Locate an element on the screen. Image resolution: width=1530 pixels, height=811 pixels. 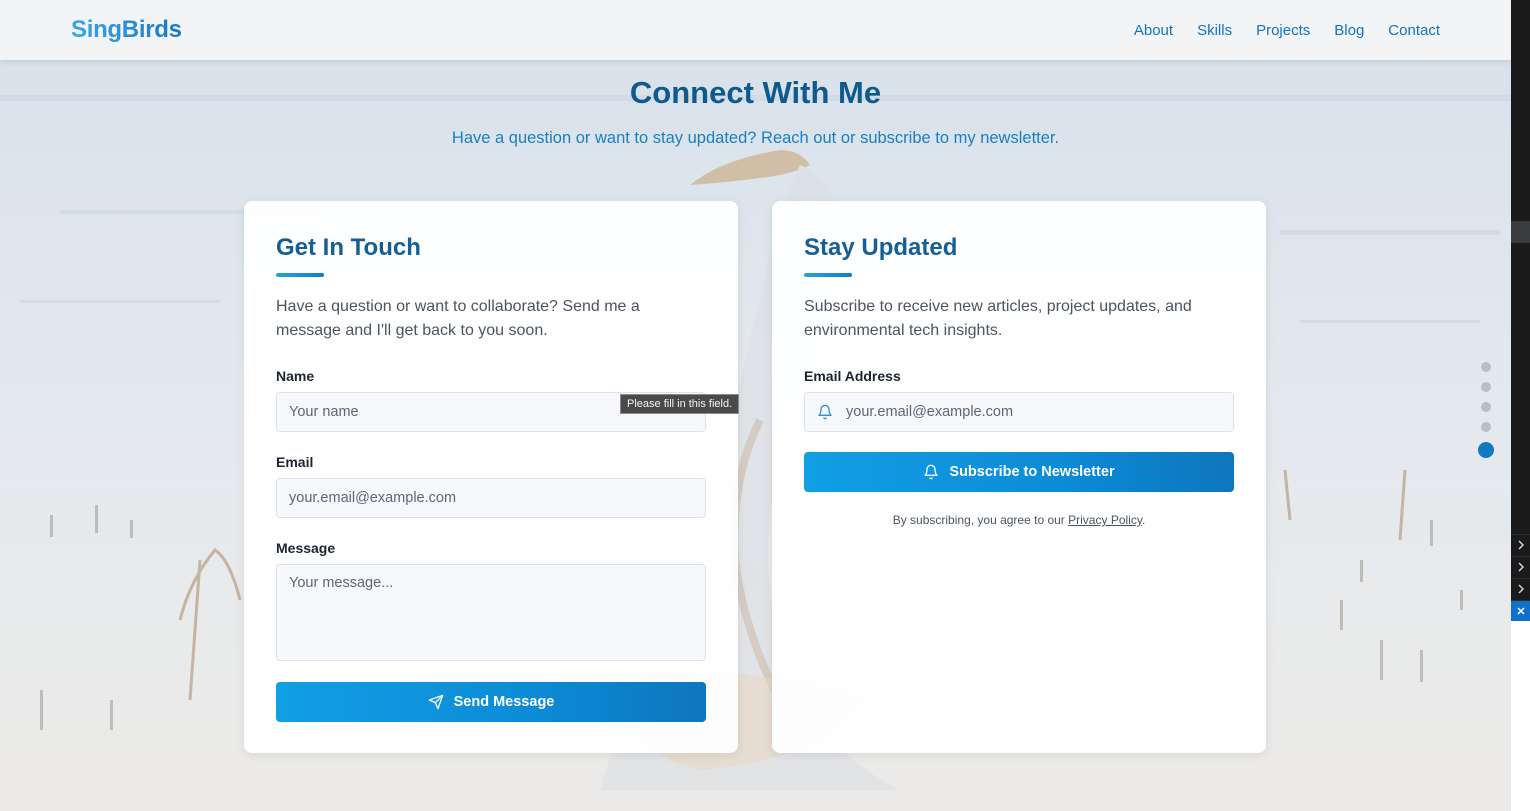
close-panel-button is located at coordinates (1520, 610).